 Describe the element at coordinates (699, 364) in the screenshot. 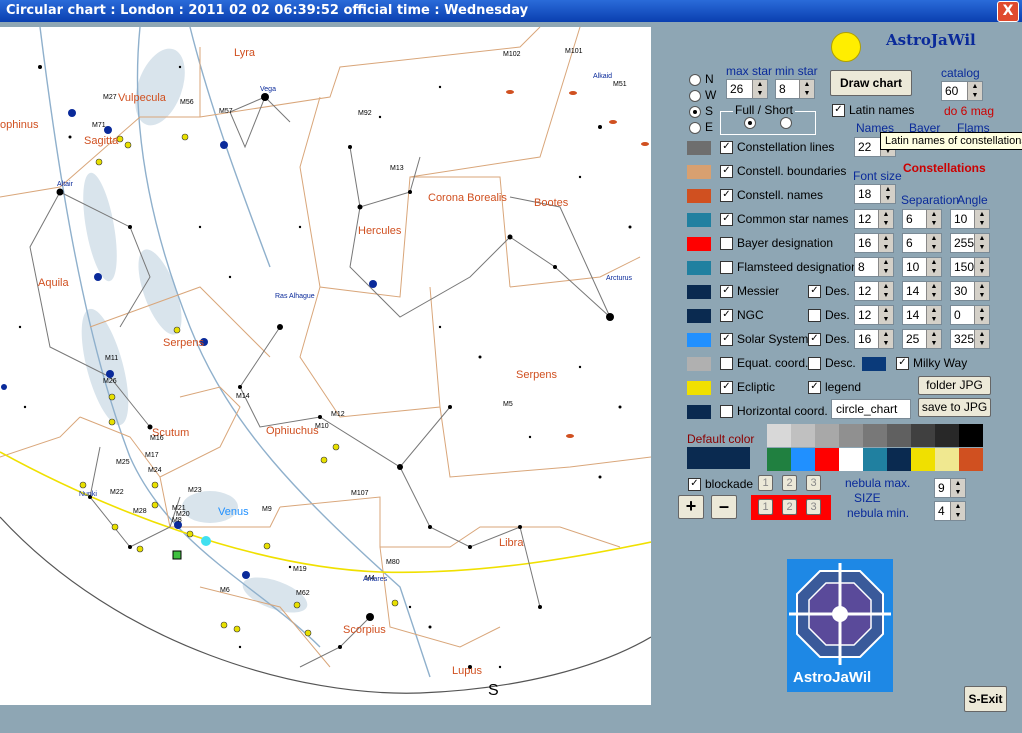

I see `equat-color` at that location.